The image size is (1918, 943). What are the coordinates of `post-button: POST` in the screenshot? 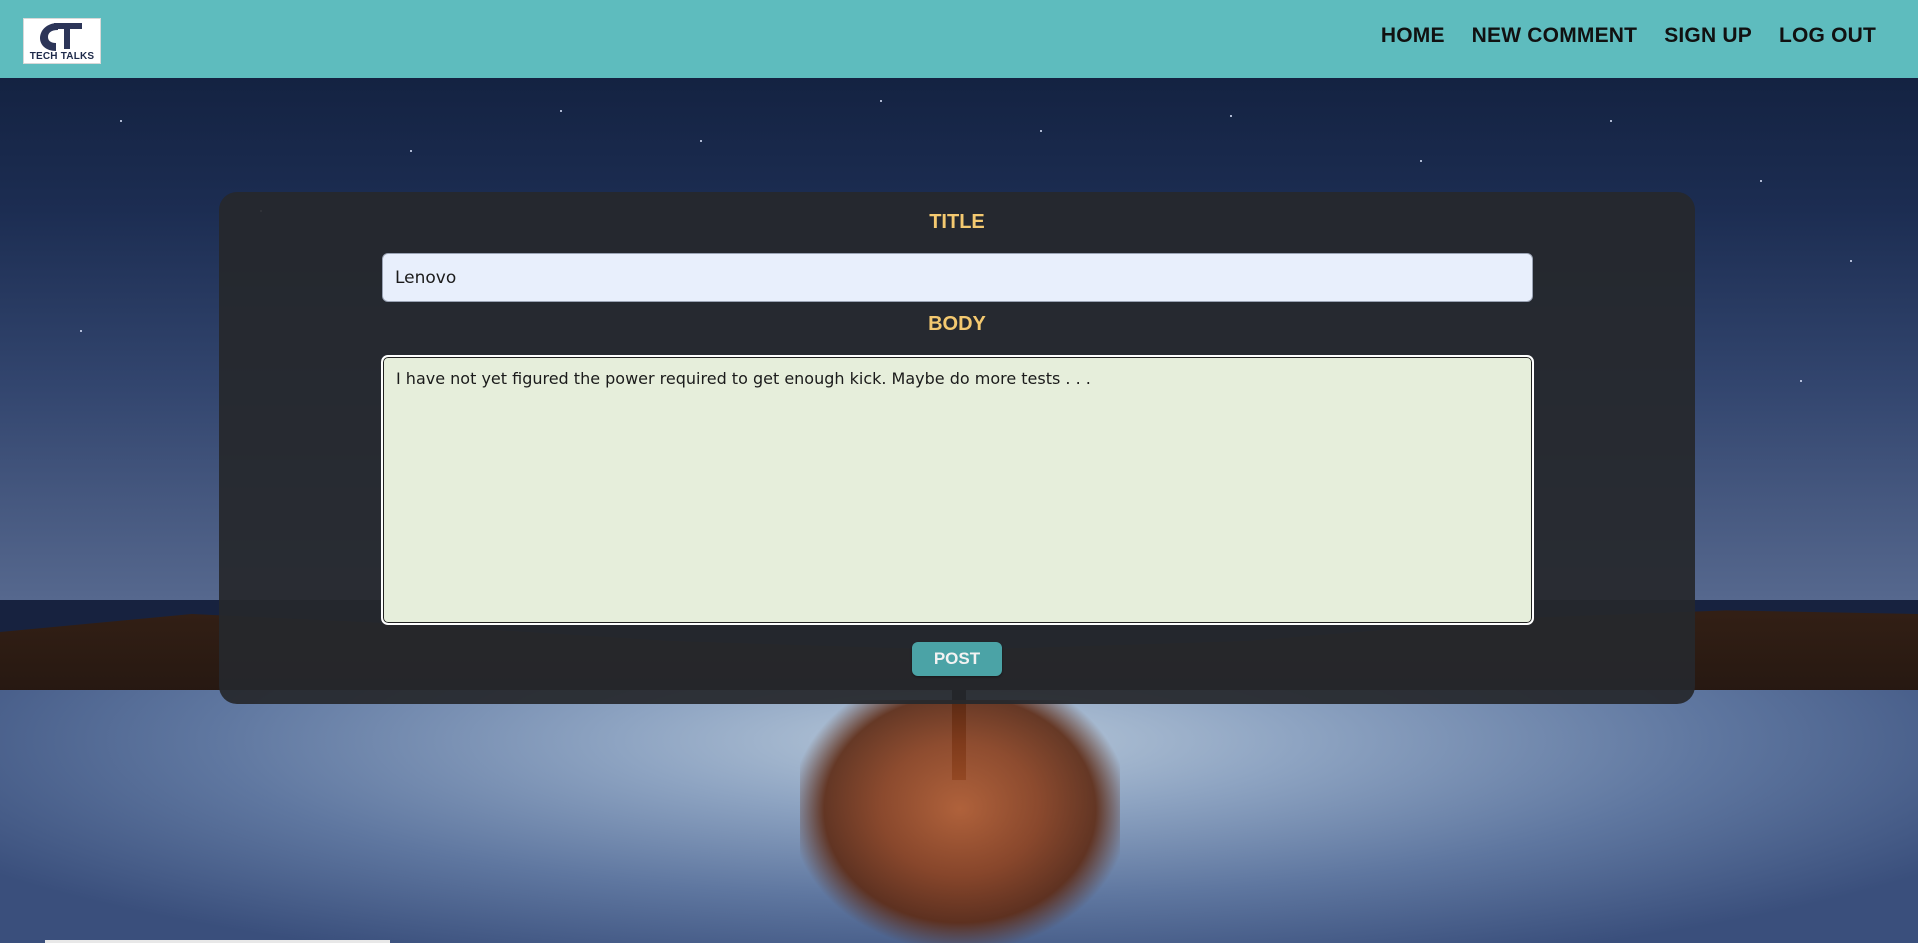 It's located at (957, 659).